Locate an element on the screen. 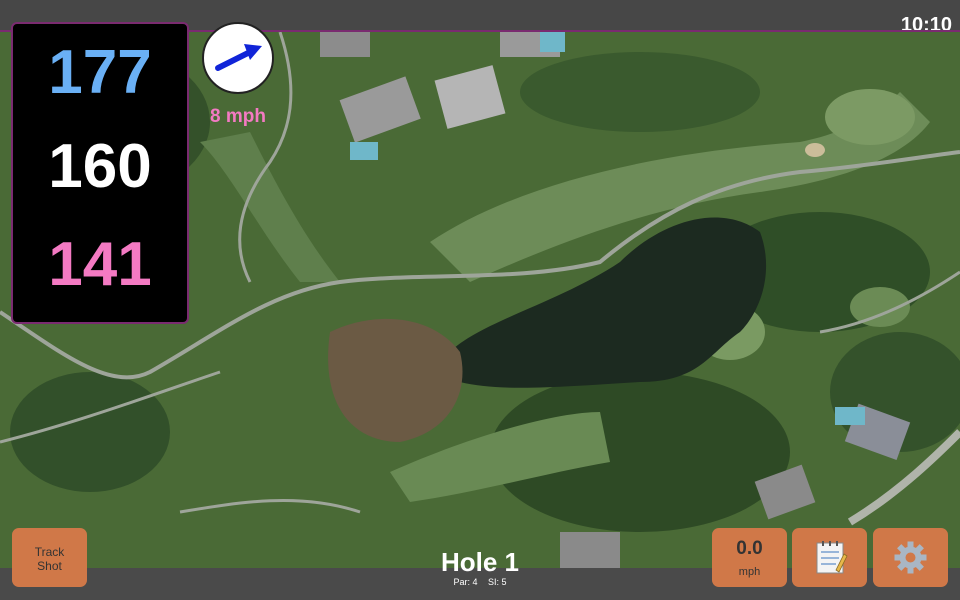 The image size is (960, 600). hole-title: Hole 1 is located at coordinates (480, 562).